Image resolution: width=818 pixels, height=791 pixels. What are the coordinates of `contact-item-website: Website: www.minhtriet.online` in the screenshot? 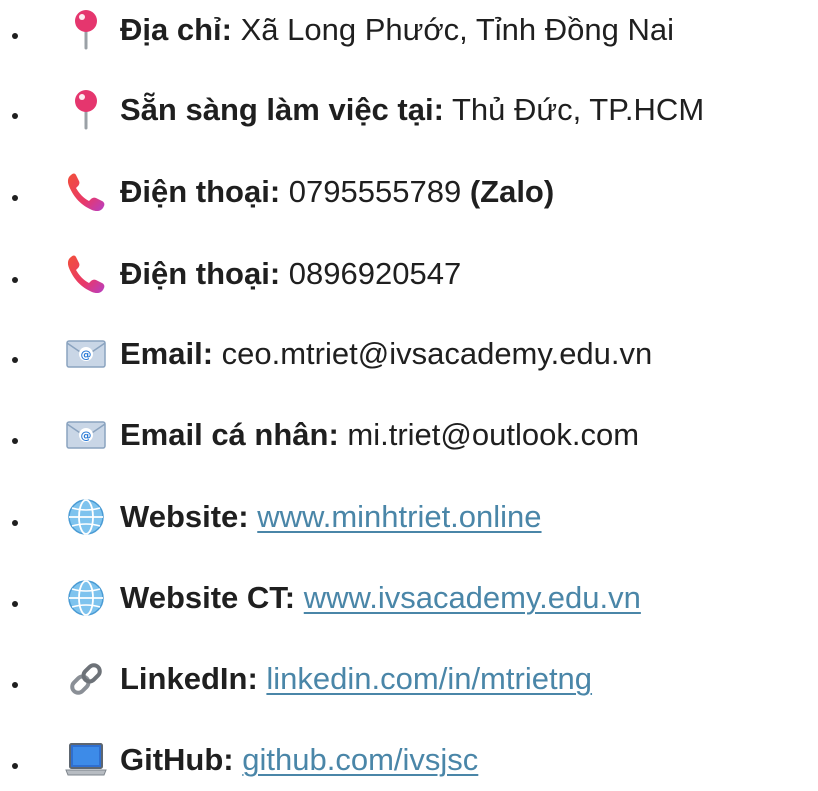 It's located at (409, 517).